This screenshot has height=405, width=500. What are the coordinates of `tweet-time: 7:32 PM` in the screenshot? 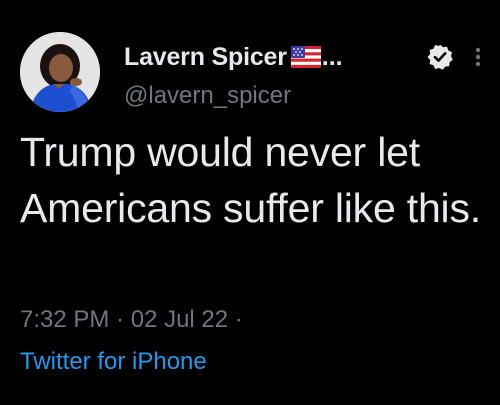 It's located at (64, 319).